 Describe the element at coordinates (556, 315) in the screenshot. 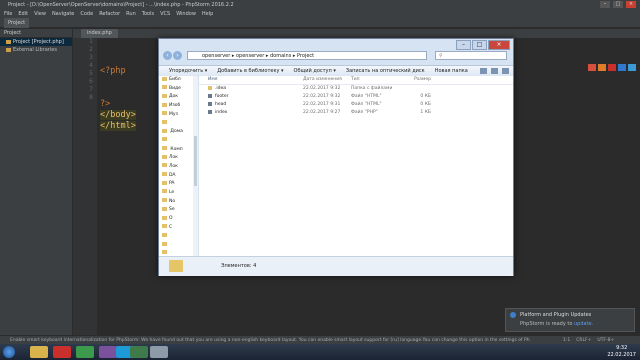

I see `notification-title: Platform and Plugin Updates` at that location.